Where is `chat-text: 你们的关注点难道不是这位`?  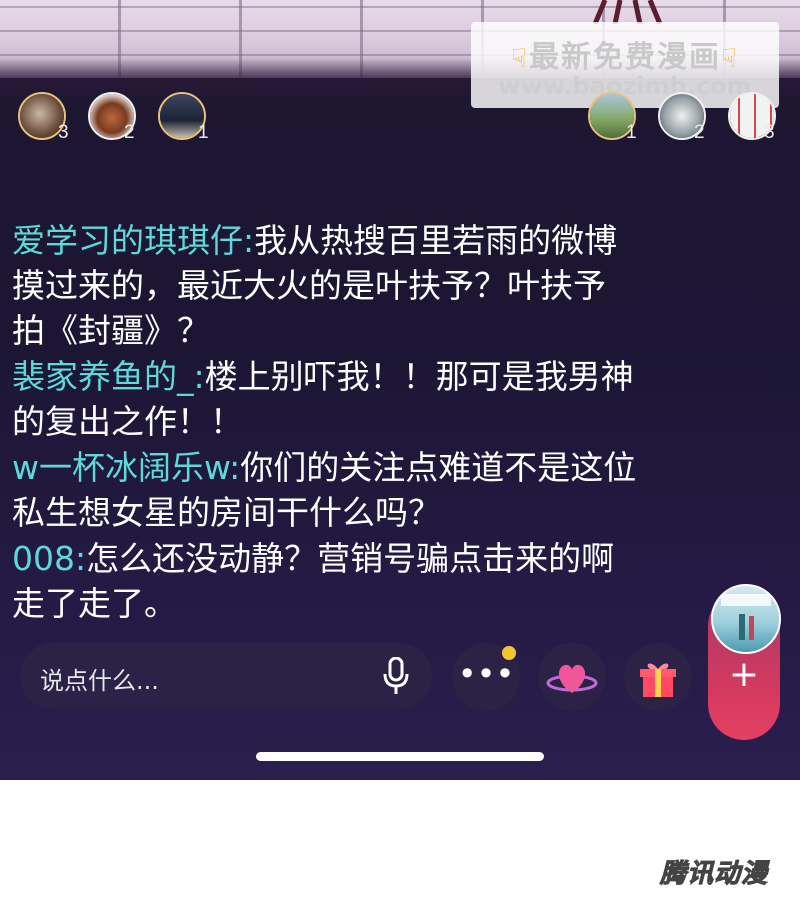 chat-text: 你们的关注点难道不是这位 is located at coordinates (438, 467).